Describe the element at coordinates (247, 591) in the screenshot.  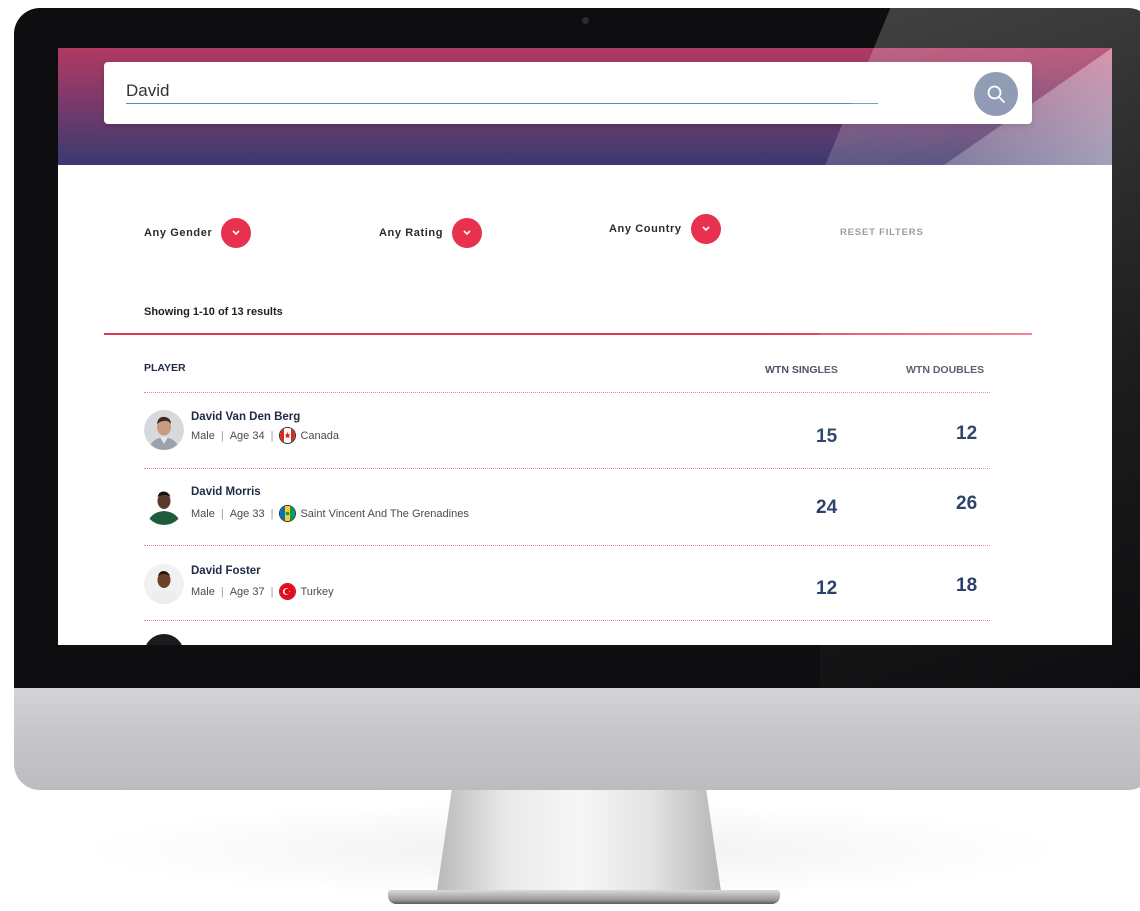
I see `player-age: Age 37` at that location.